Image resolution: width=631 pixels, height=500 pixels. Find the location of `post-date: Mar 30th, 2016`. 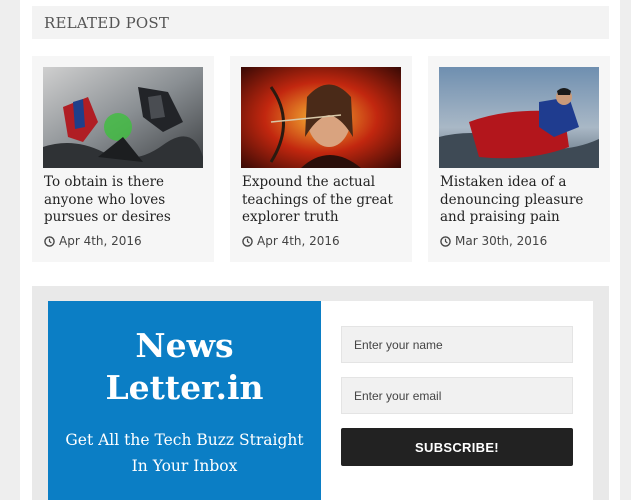

post-date: Mar 30th, 2016 is located at coordinates (493, 241).